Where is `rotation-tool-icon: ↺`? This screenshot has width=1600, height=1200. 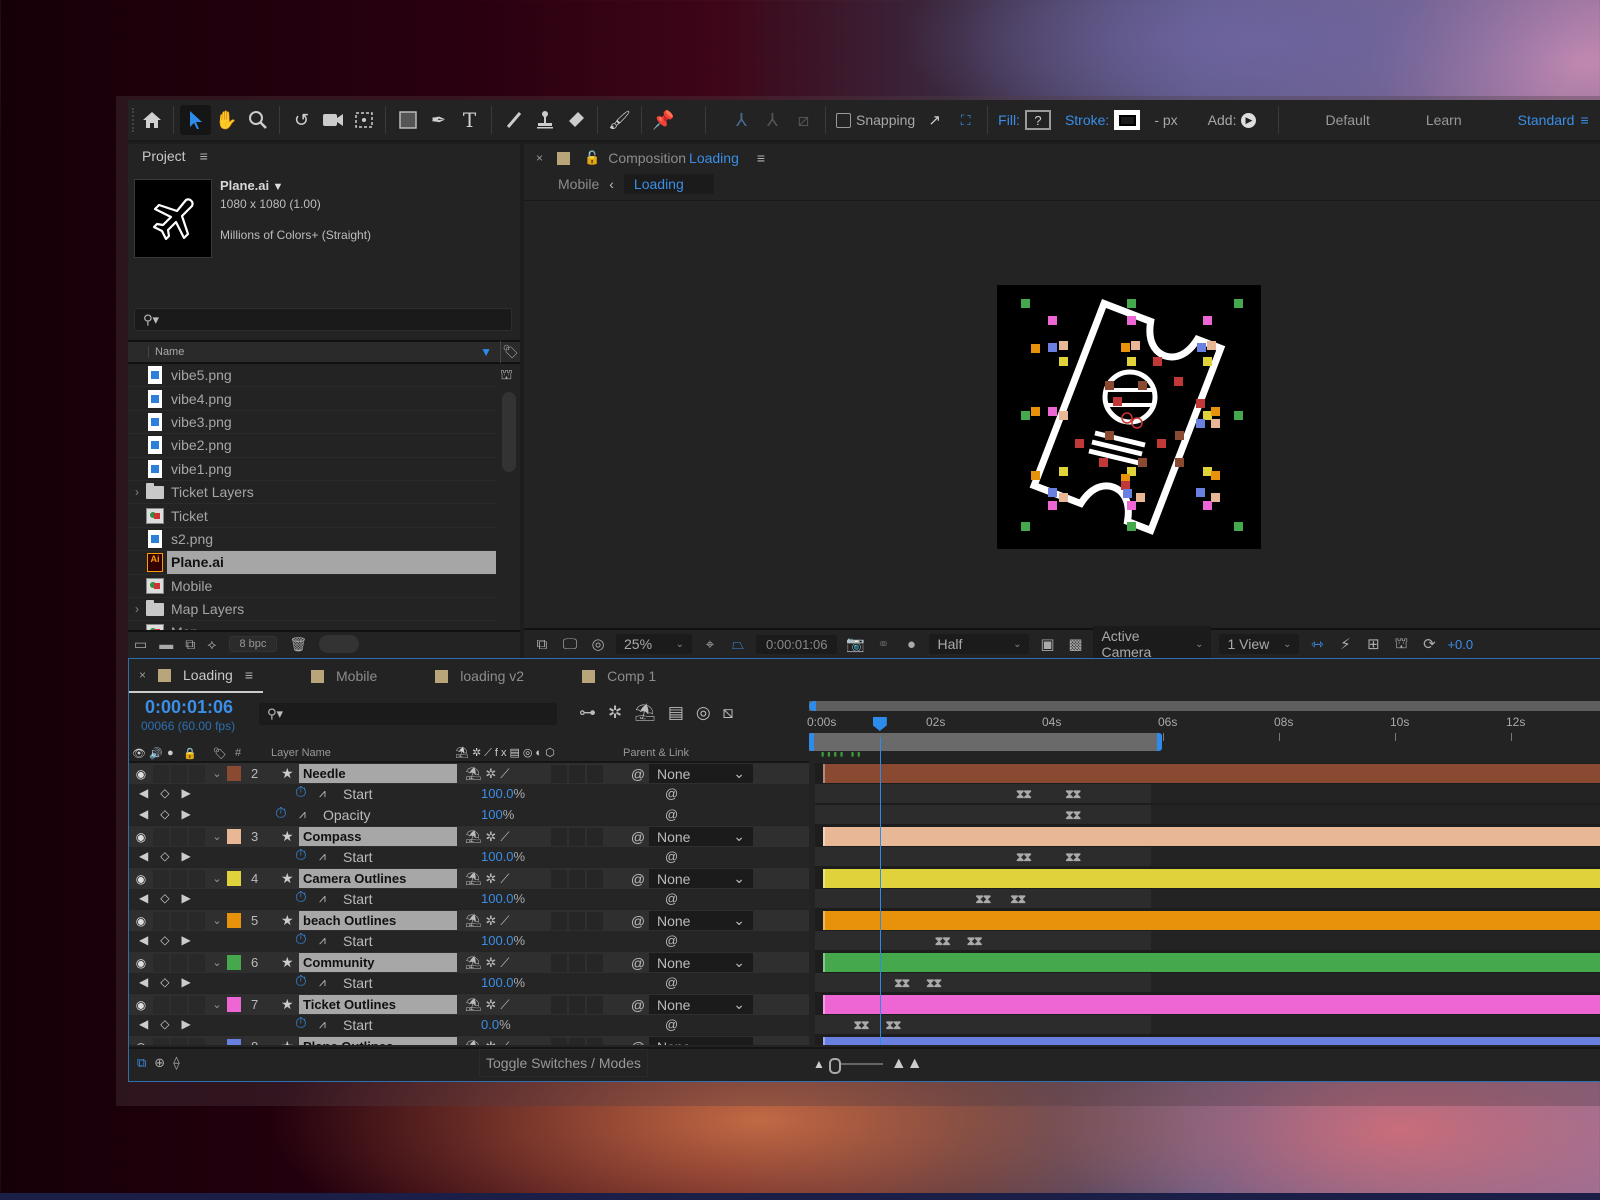
rotation-tool-icon: ↺ is located at coordinates (301, 120).